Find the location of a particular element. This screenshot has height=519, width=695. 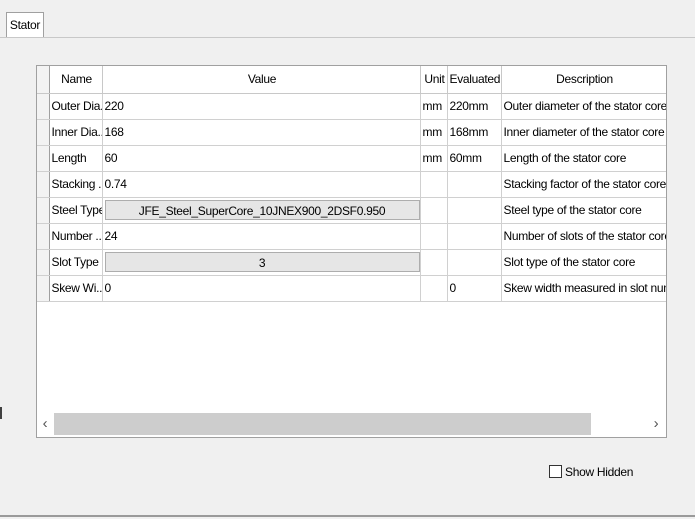

value-select-button: JFE_Steel_SuperCore_10JNEX900_2DSF0.950 is located at coordinates (261, 210).